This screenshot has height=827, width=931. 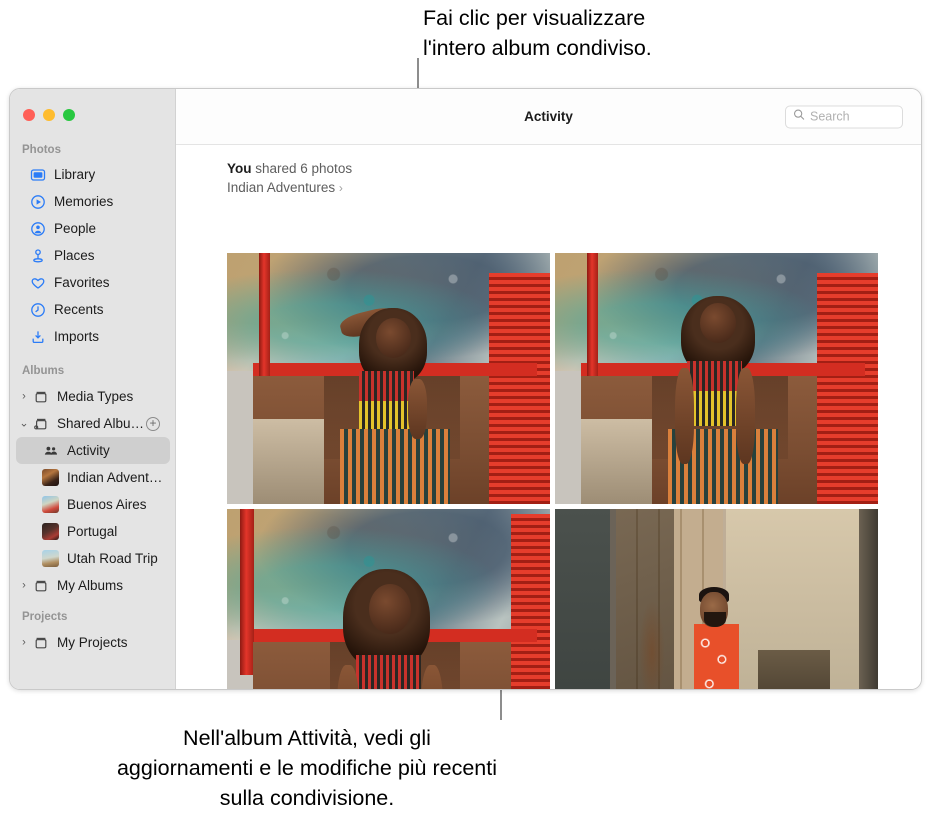 I want to click on sidebar-item-activity: Activity, so click(x=93, y=450).